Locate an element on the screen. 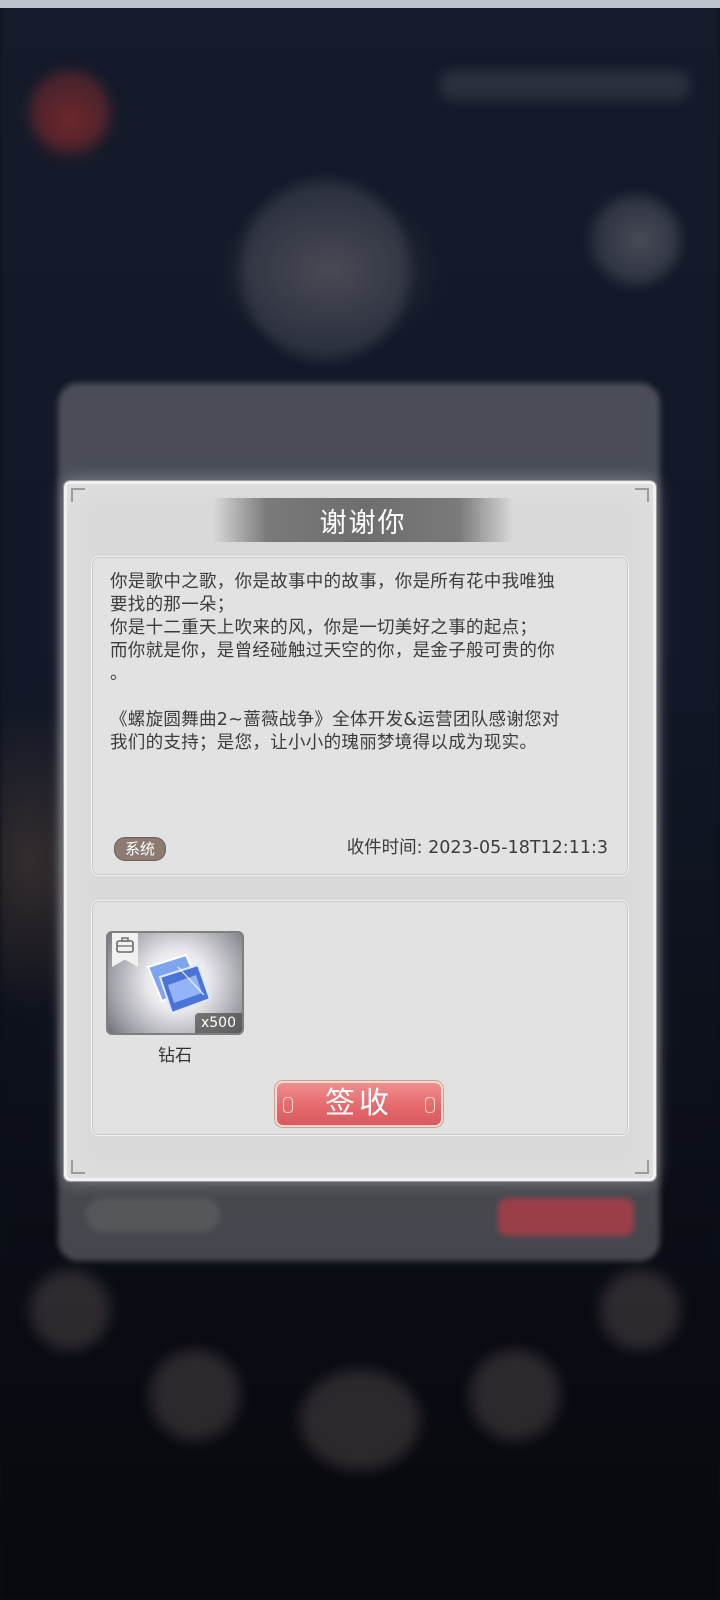 This screenshot has width=720, height=1600. bg-icon-right is located at coordinates (635, 240).